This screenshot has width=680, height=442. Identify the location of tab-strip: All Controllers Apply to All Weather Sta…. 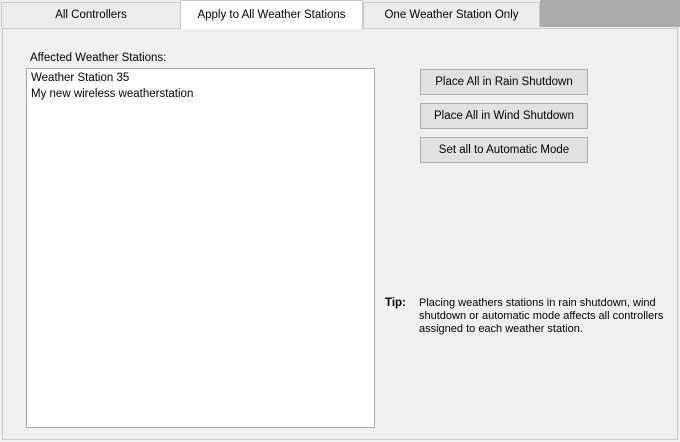
(340, 14).